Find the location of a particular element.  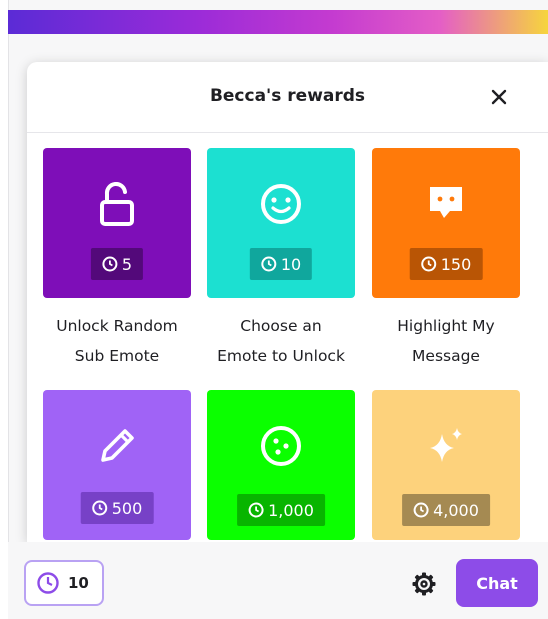

pencil-icon is located at coordinates (117, 446).